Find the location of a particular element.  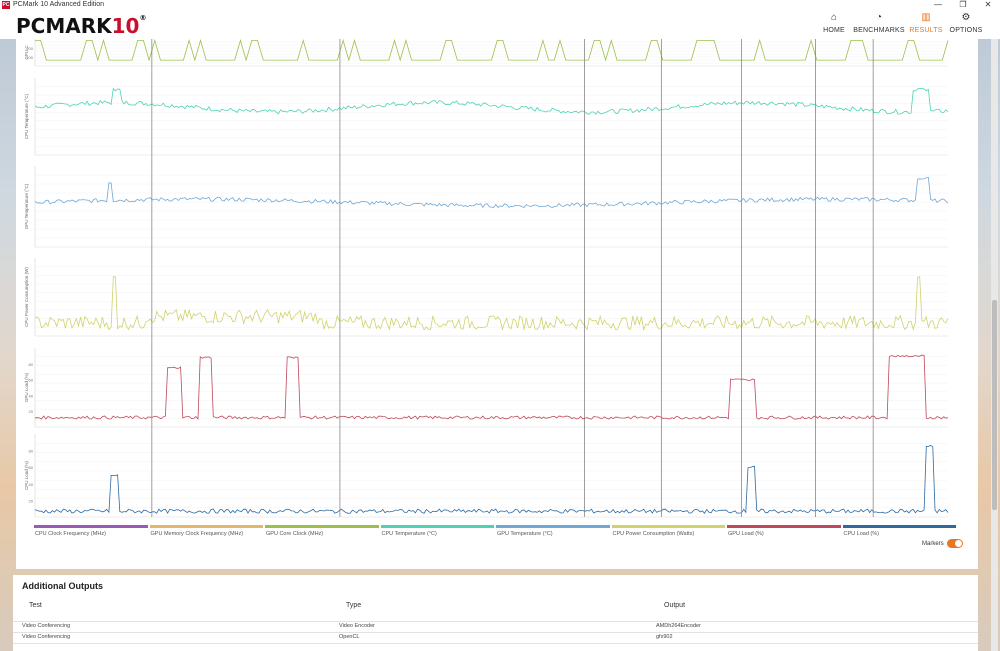

gear-icon: ⚙ is located at coordinates (966, 17).